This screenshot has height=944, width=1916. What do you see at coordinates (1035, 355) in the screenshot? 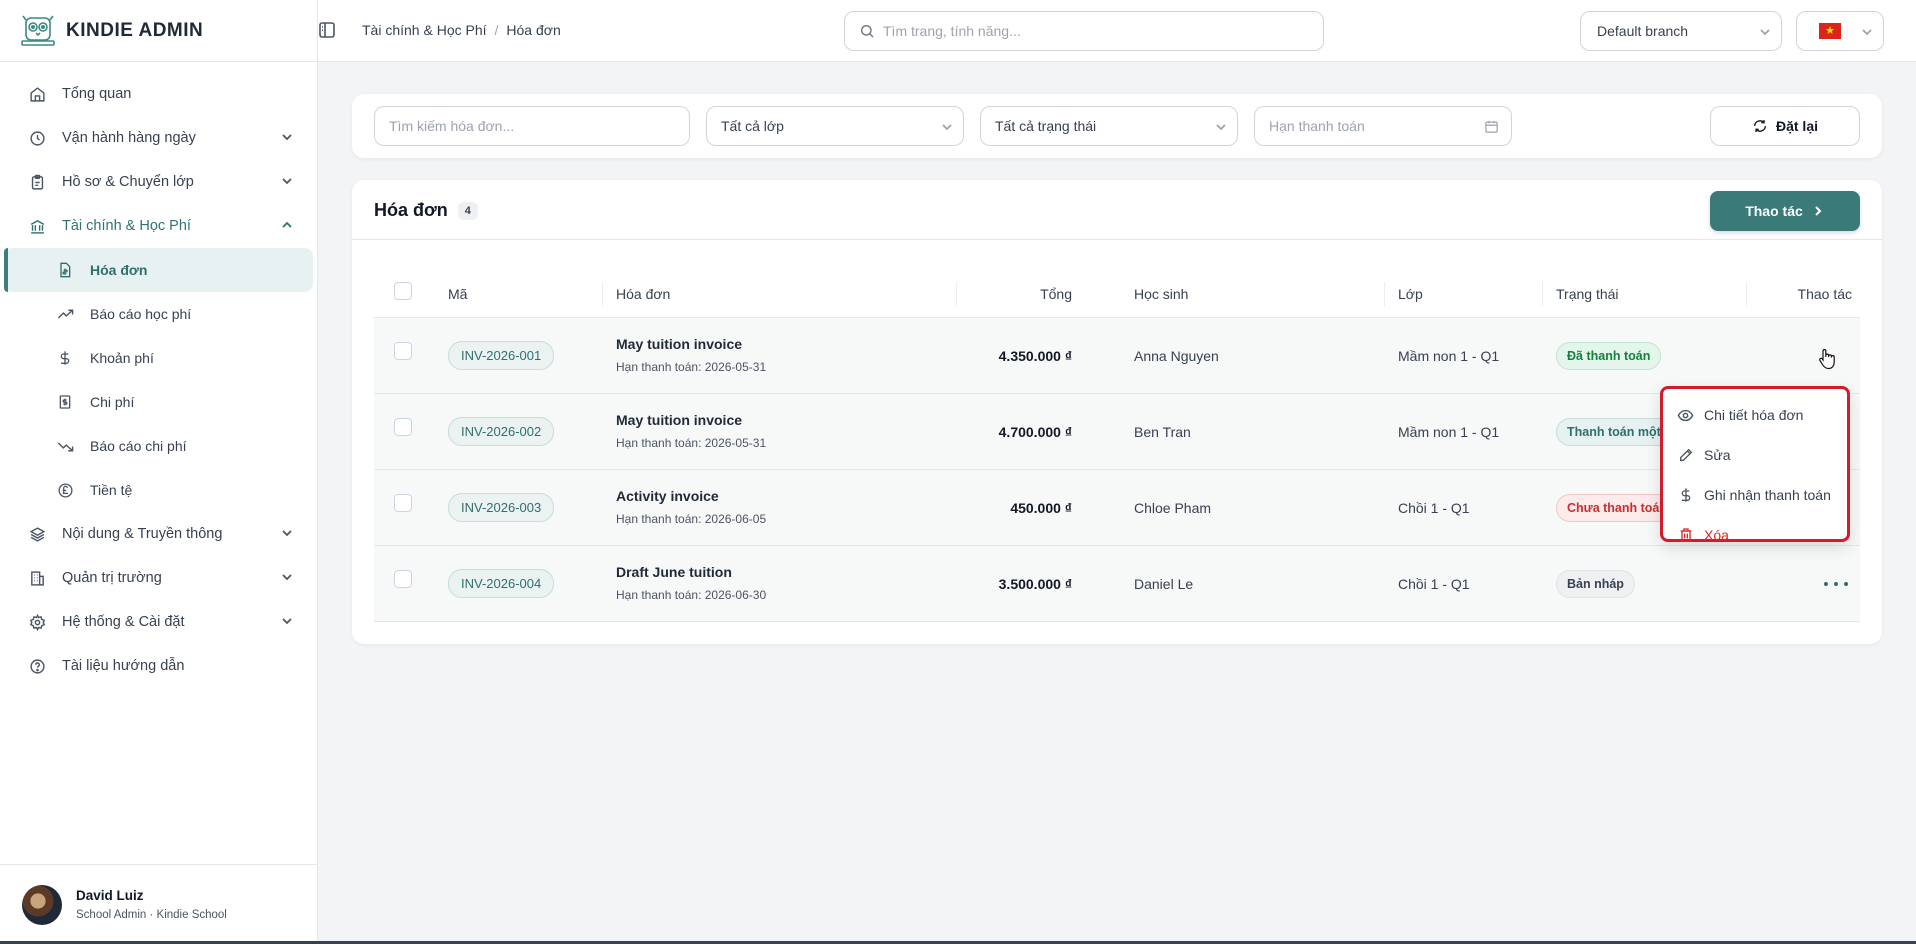
I see `invoice-total: 4.350.000 ₫` at bounding box center [1035, 355].